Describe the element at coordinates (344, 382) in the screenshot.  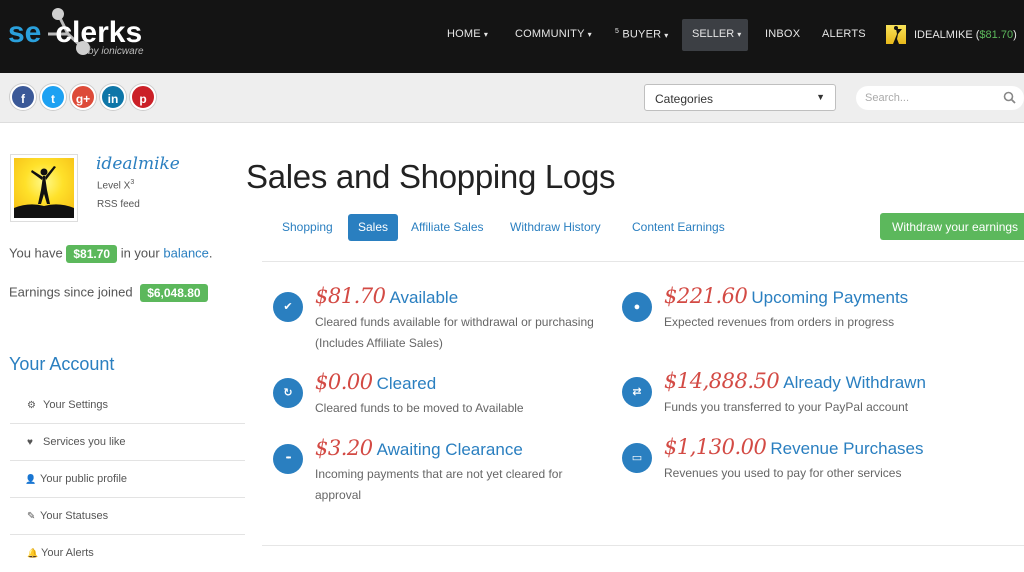
I see `stat-amount: $0.00` at that location.